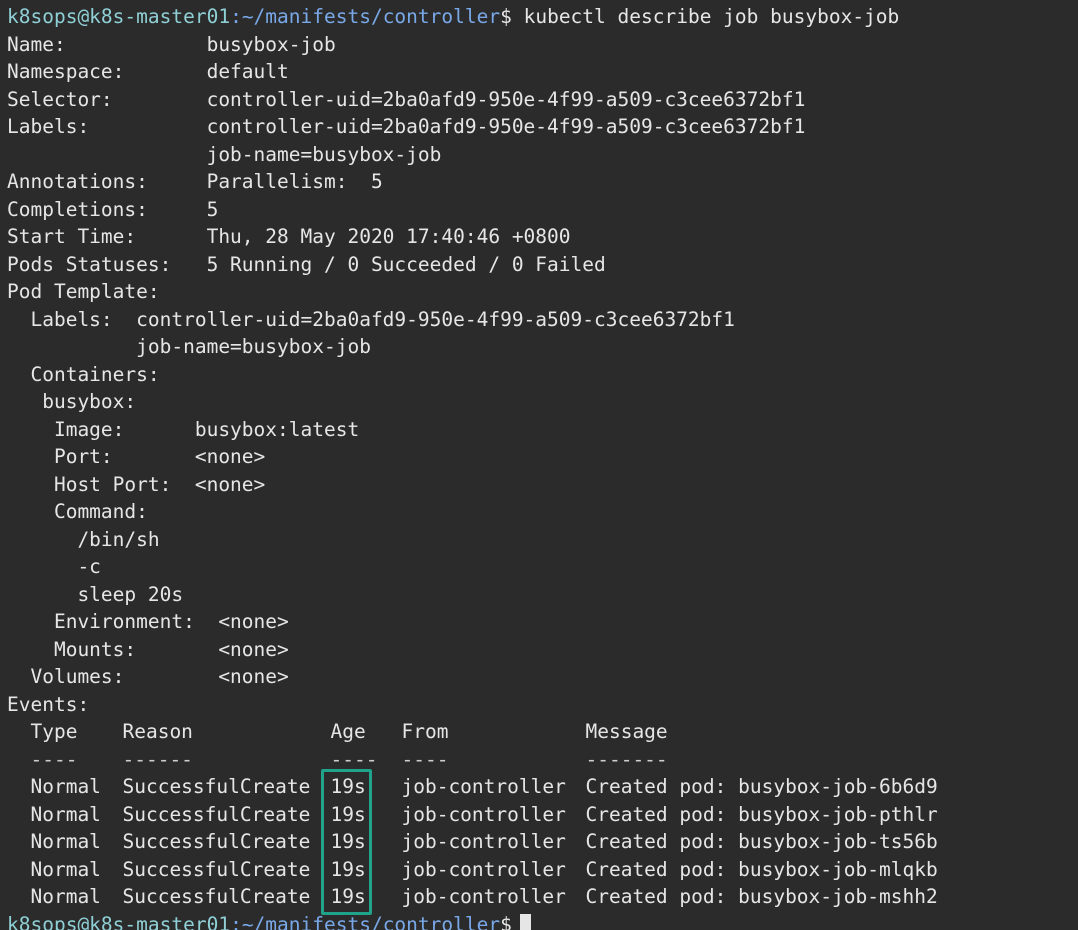 This screenshot has height=930, width=1078. What do you see at coordinates (148, 71) in the screenshot?
I see `output-line: Namespace: default` at bounding box center [148, 71].